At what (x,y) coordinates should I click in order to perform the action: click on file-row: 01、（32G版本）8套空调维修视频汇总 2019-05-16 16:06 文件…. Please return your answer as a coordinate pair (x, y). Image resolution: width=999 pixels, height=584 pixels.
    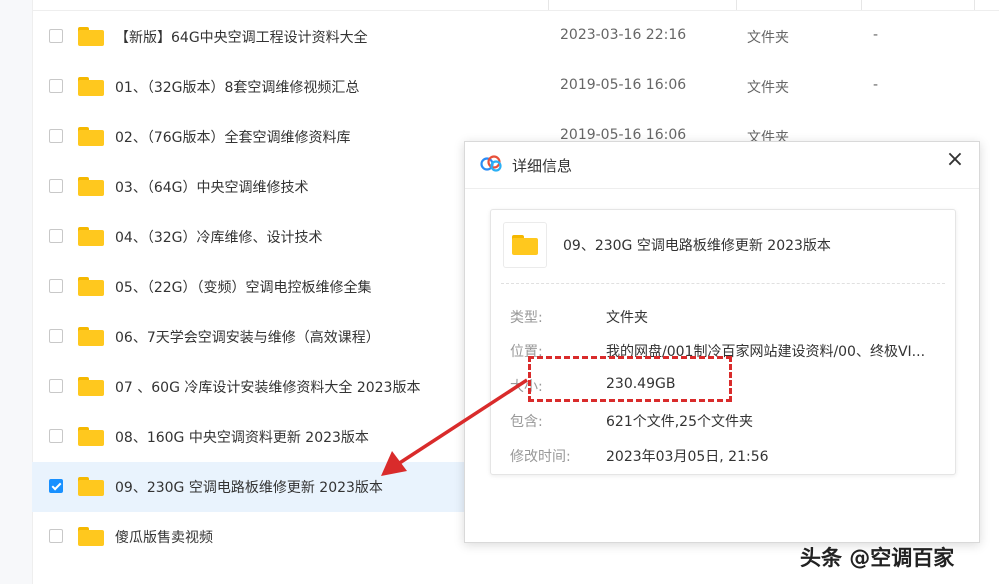
    Looking at the image, I should click on (515, 87).